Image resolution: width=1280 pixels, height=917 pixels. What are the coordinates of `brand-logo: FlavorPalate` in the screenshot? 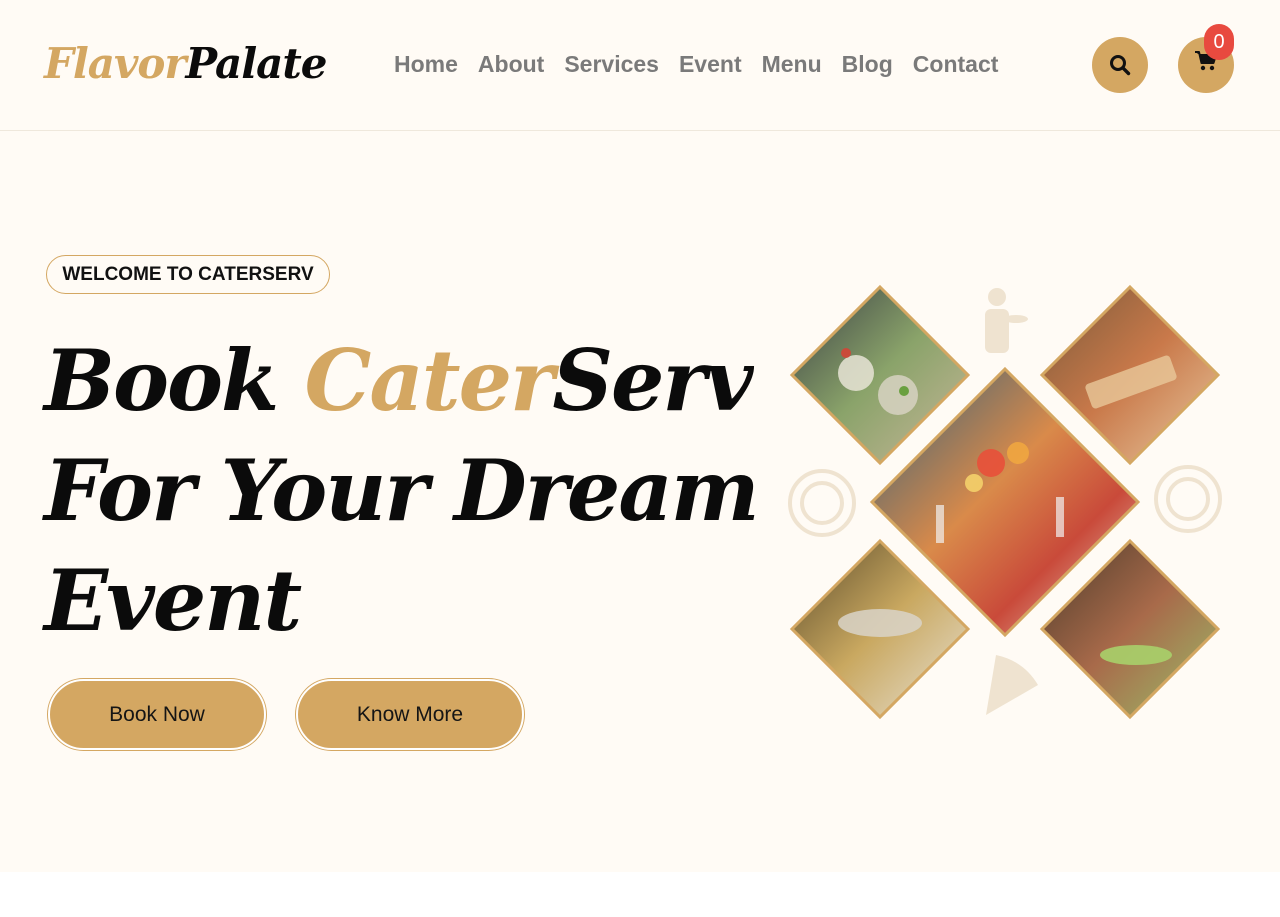 It's located at (186, 64).